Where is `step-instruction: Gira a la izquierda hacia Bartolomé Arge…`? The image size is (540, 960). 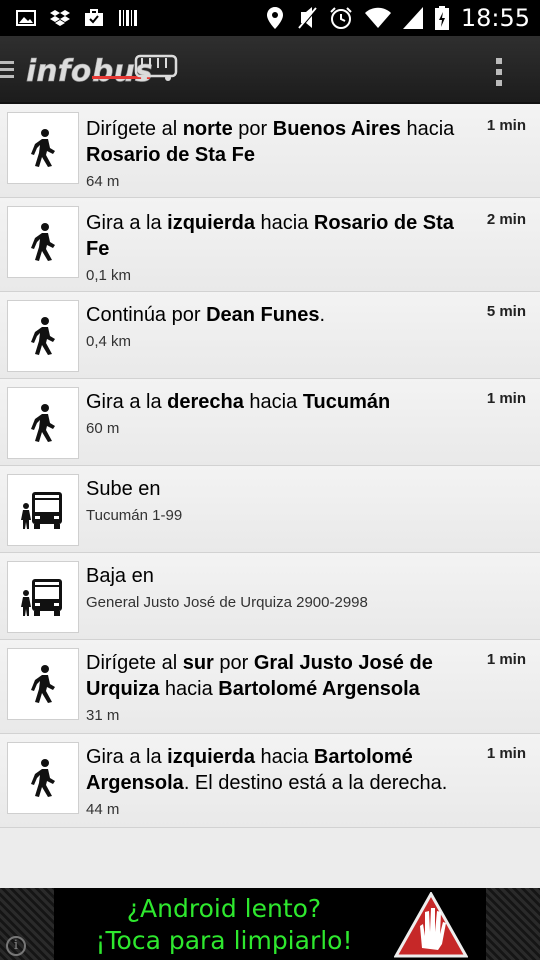
step-instruction: Gira a la izquierda hacia Bartolomé Arge… is located at coordinates (277, 770).